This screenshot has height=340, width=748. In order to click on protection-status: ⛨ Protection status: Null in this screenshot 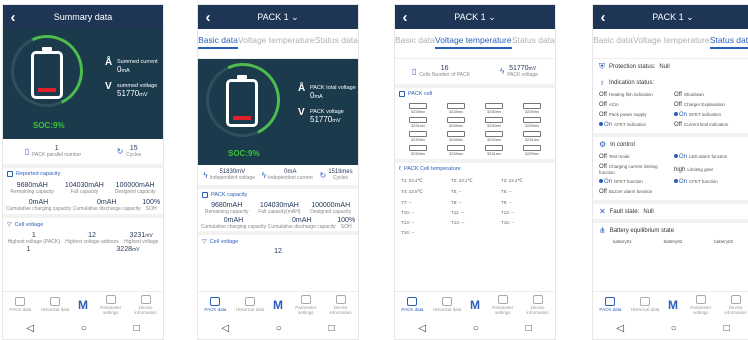, I will do `click(634, 66)`.